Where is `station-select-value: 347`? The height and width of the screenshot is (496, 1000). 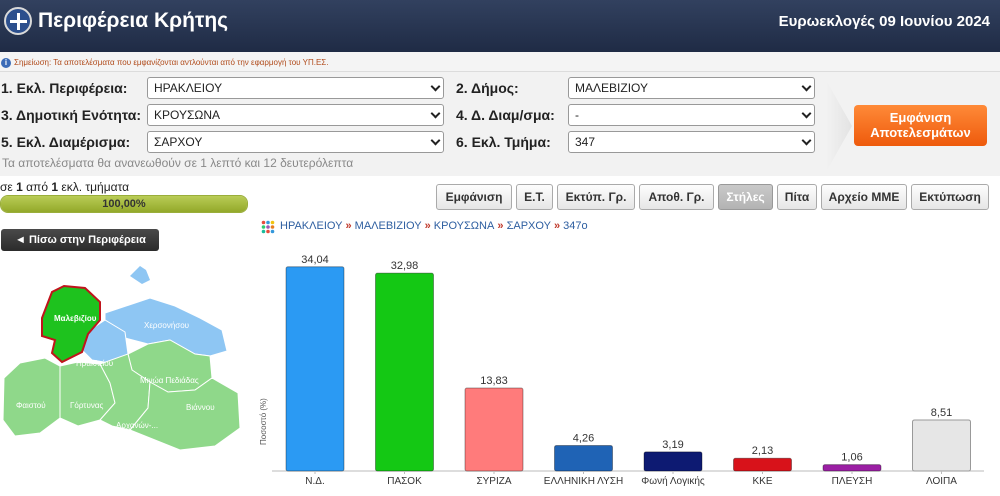
station-select-value: 347 is located at coordinates (585, 142).